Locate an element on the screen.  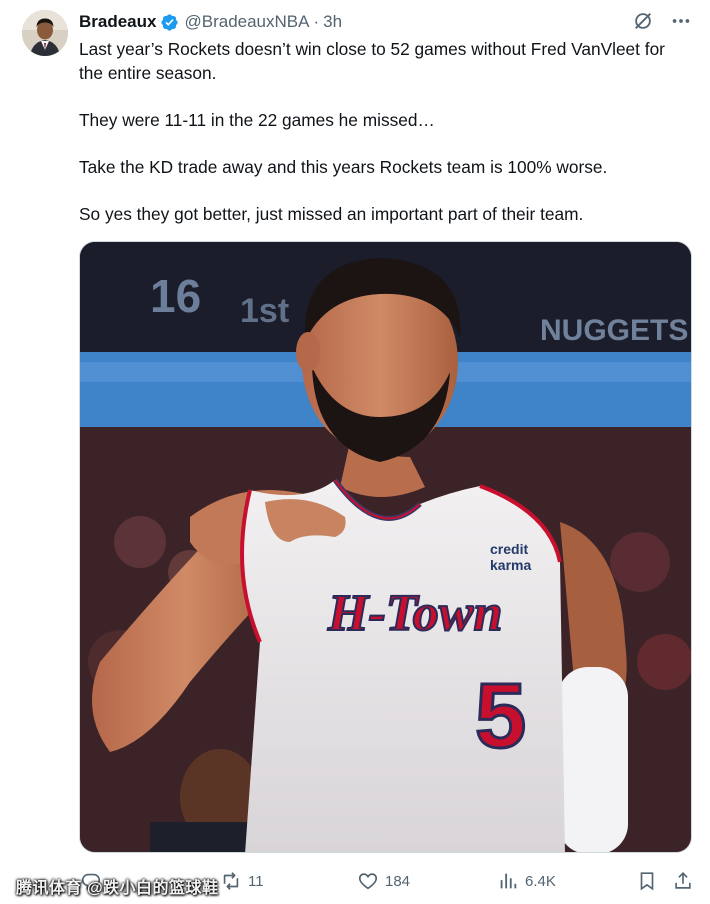
grok-icon is located at coordinates (643, 21).